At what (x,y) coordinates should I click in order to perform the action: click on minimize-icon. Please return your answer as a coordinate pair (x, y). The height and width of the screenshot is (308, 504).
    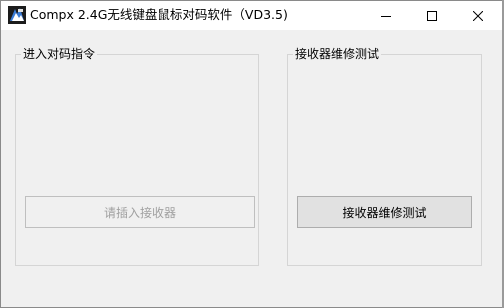
    Looking at the image, I should click on (386, 15).